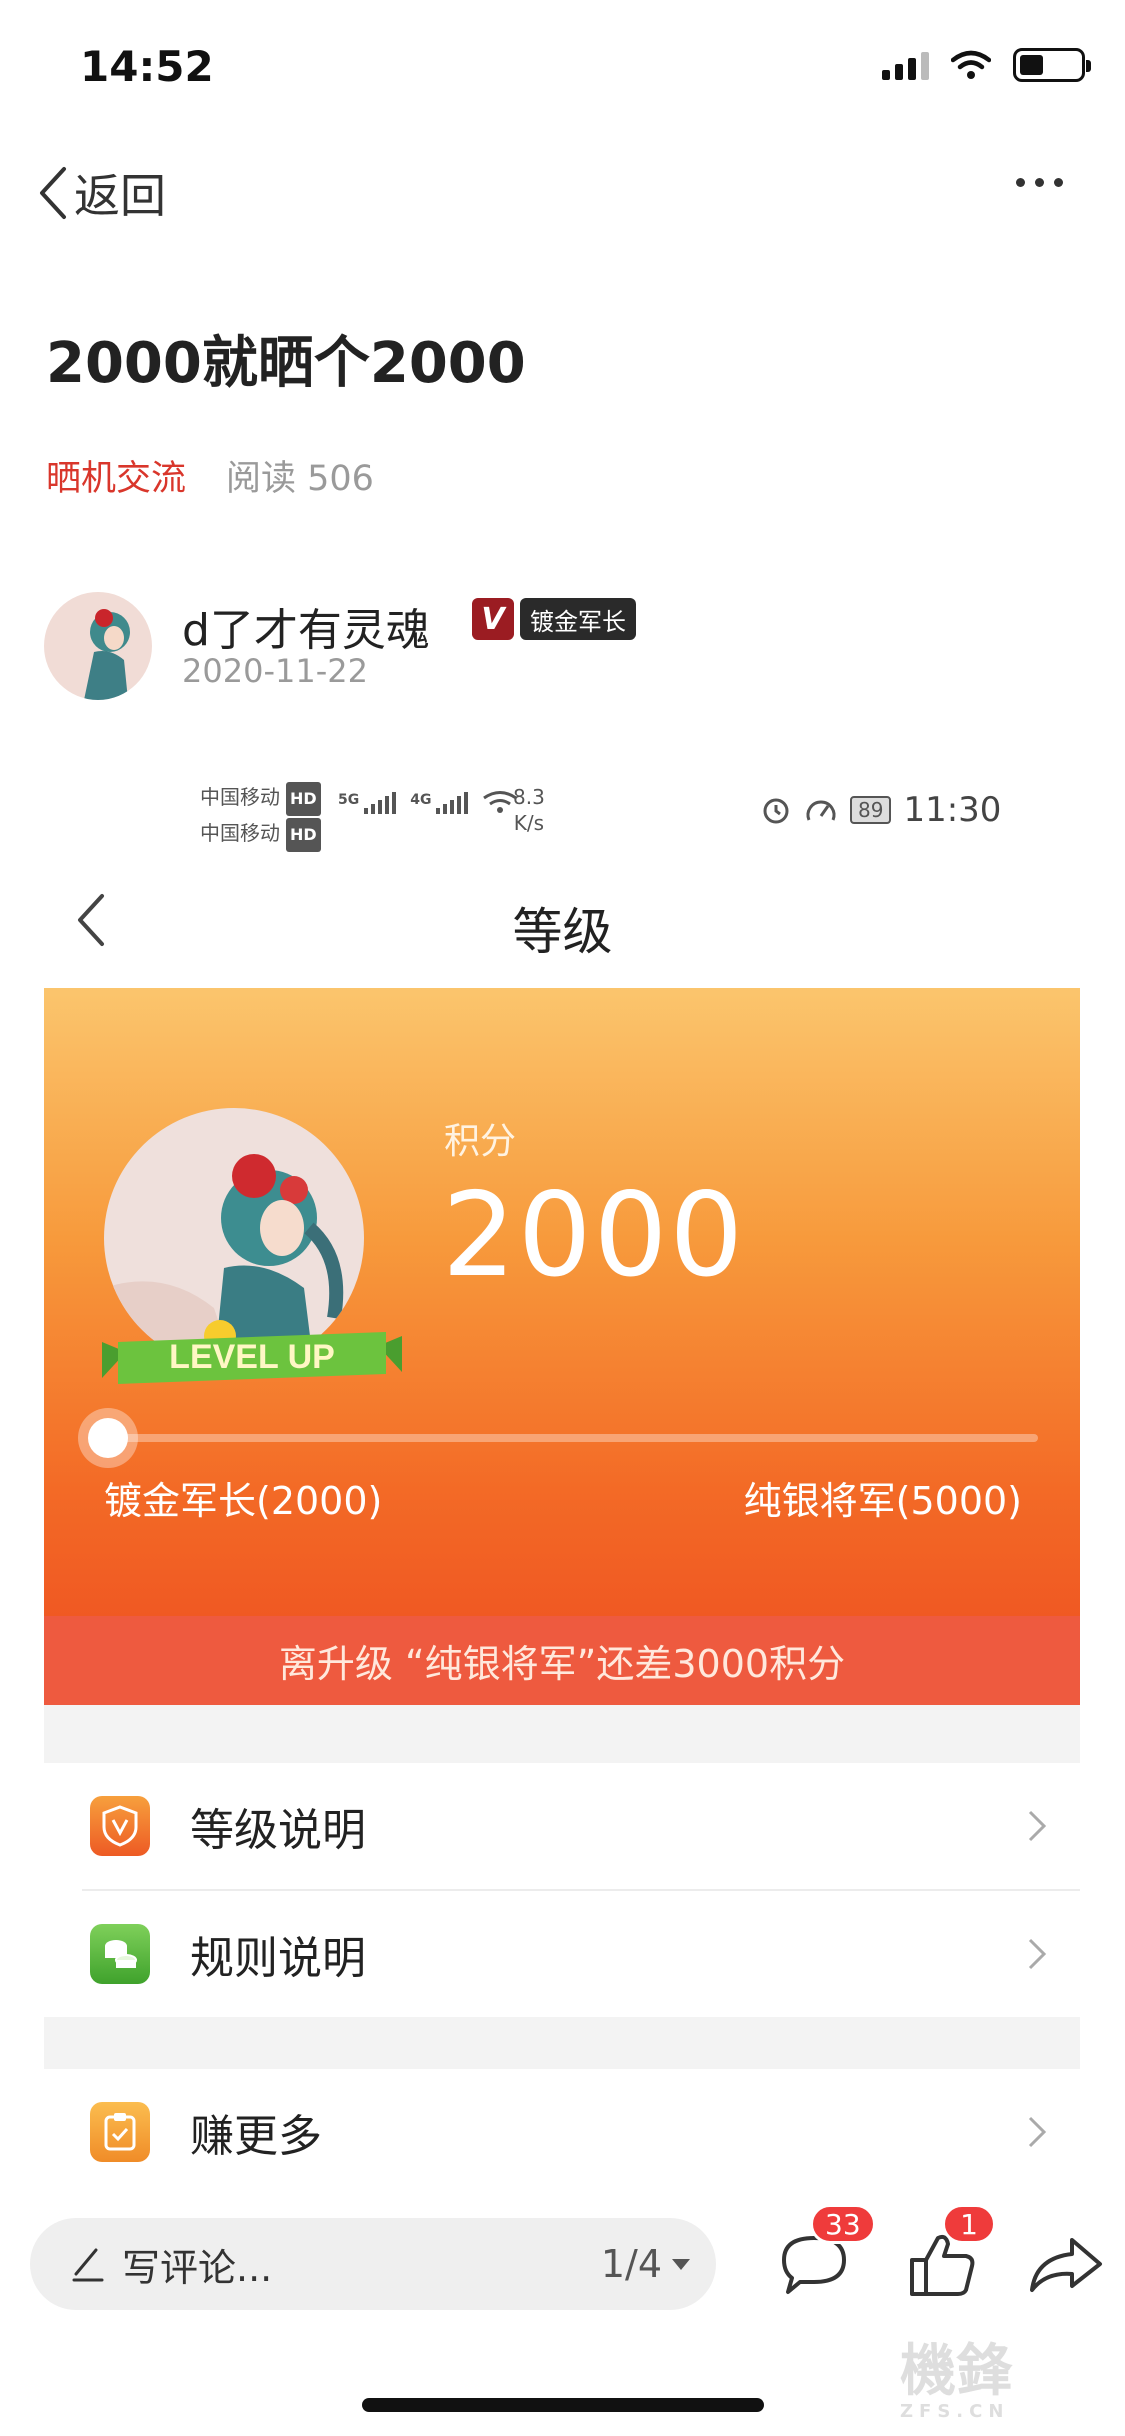  I want to click on speed-value: 8.3, so click(529, 797).